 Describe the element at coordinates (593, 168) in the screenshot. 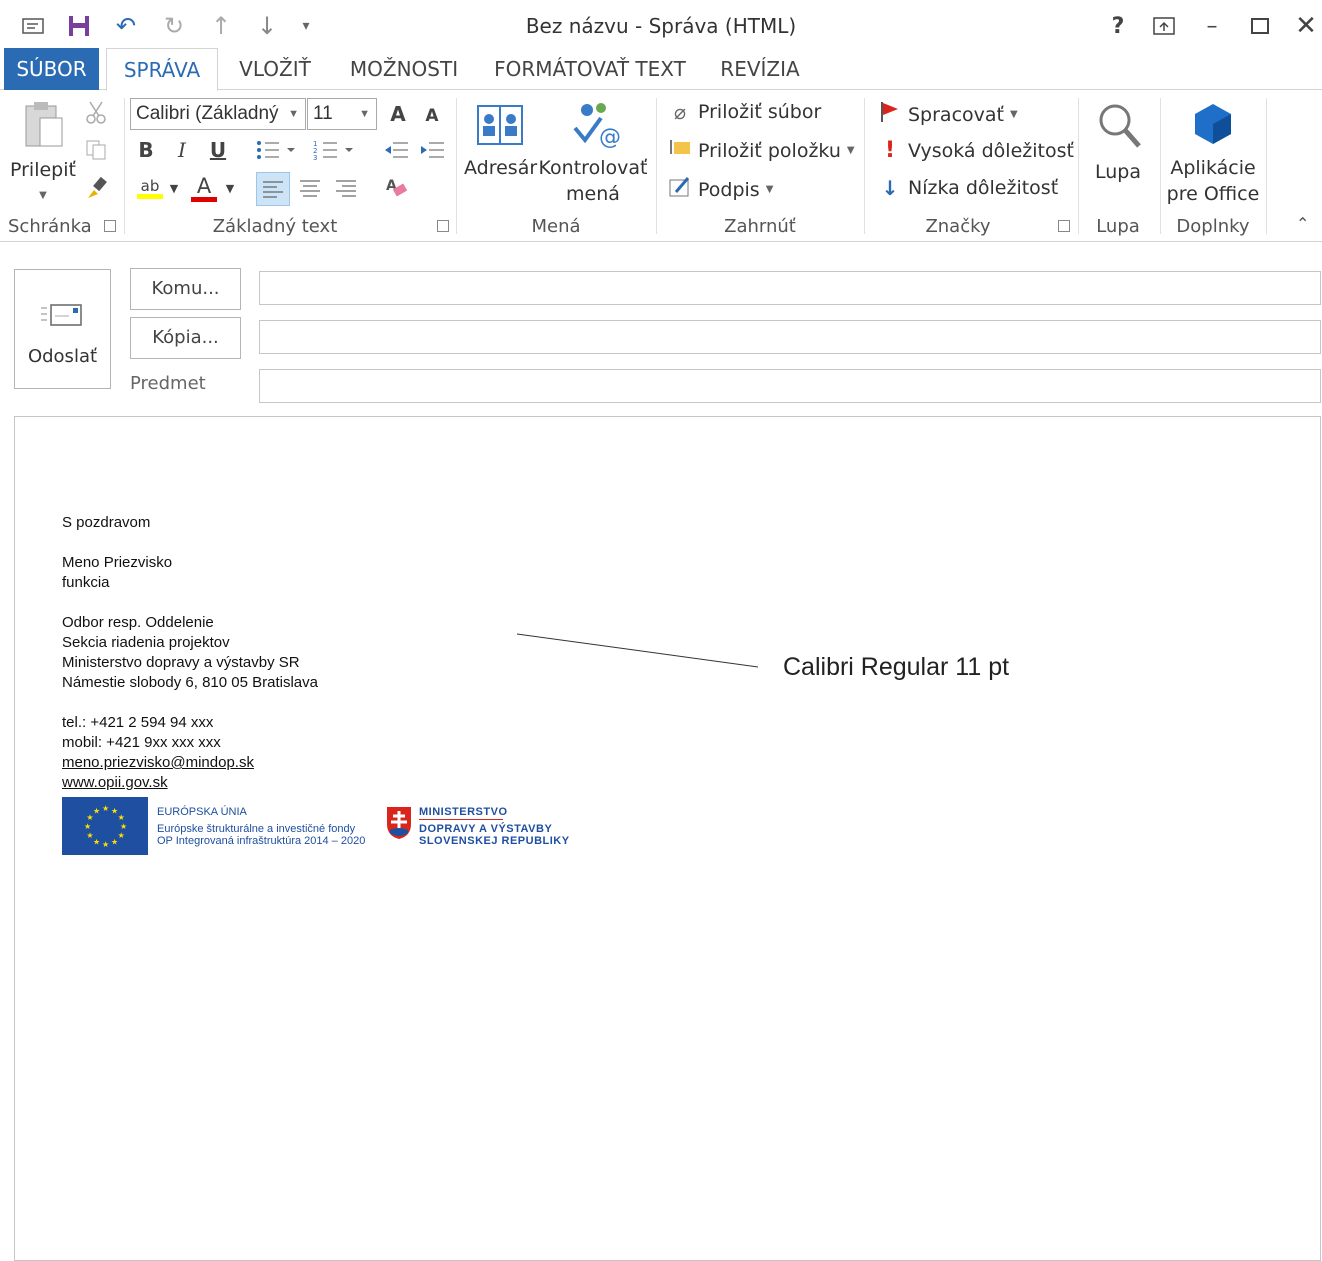

I see `check-names-label-1: Kontrolovať` at that location.